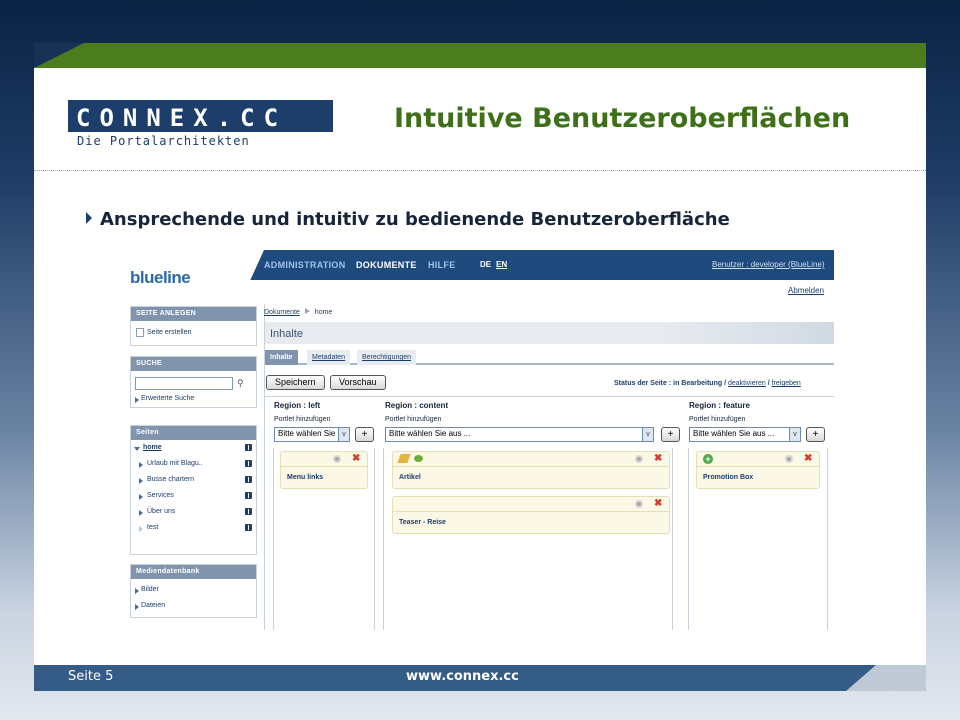  Describe the element at coordinates (501, 264) in the screenshot. I see `lang-en: EN` at that location.